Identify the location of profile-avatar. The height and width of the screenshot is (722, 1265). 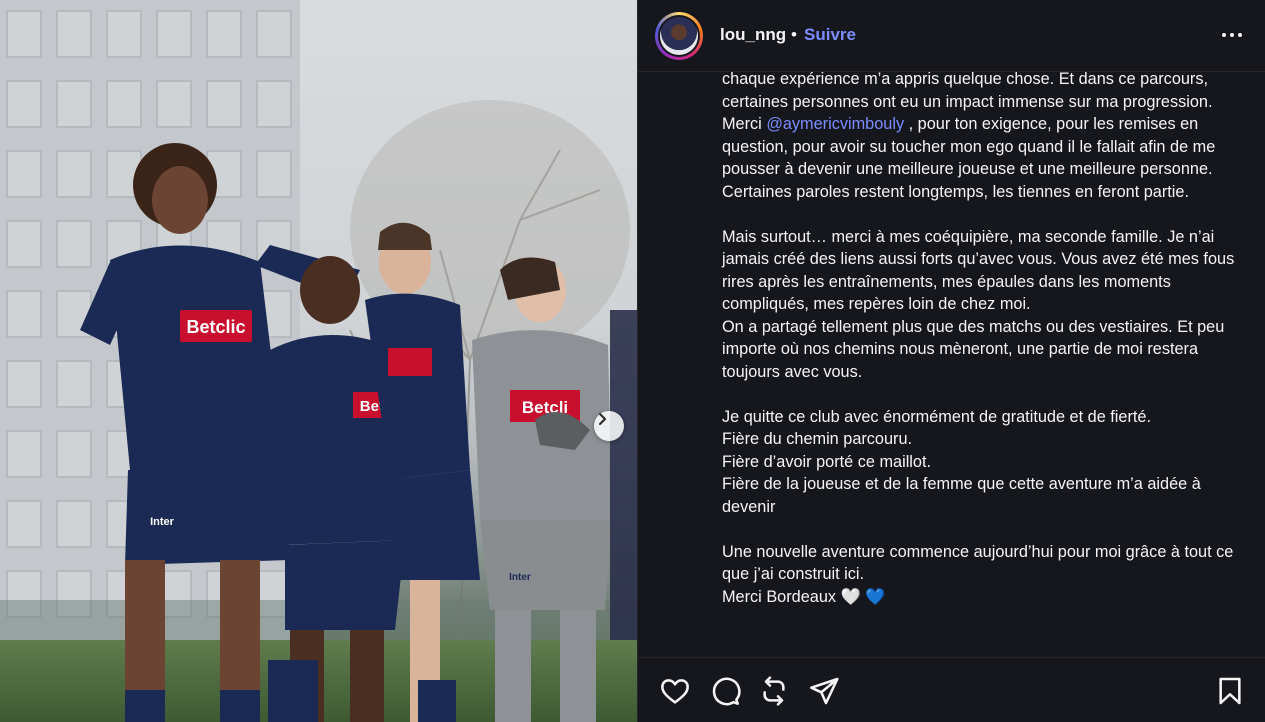
(679, 36).